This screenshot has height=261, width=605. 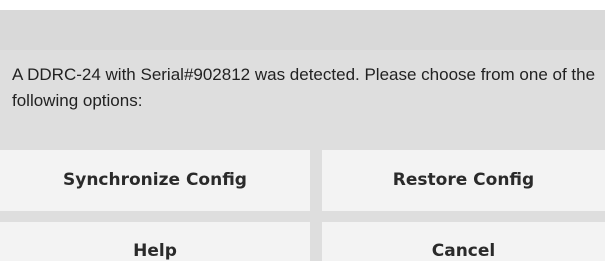 I want to click on help-button: Help, so click(x=155, y=241).